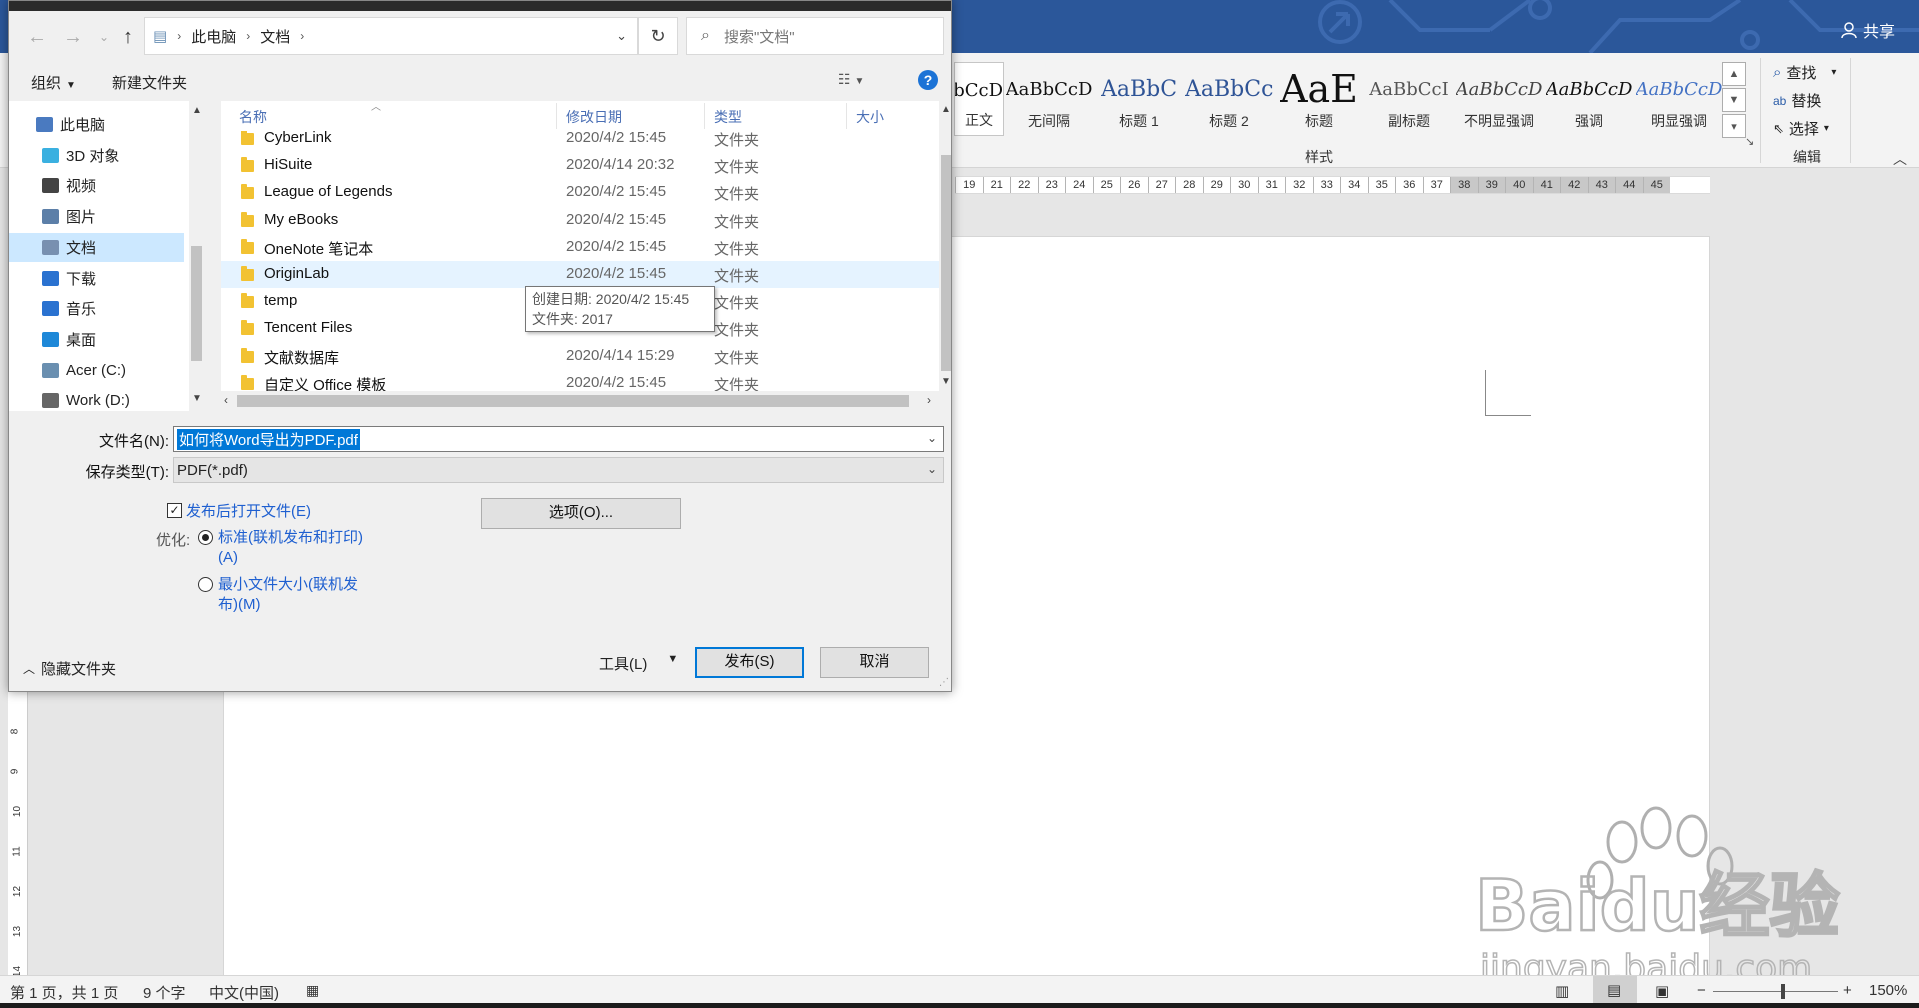 The height and width of the screenshot is (1008, 1919). I want to click on style-item: AaBbCc 标题 2, so click(1229, 99).